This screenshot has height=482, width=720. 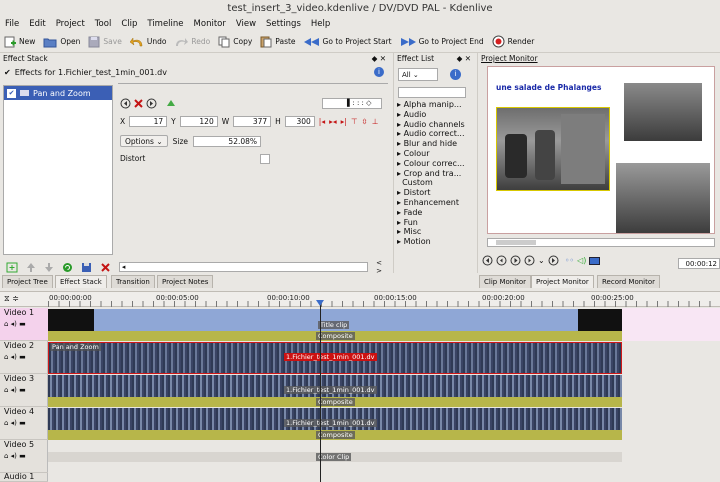 I want to click on menu-file: File, so click(x=12, y=24).